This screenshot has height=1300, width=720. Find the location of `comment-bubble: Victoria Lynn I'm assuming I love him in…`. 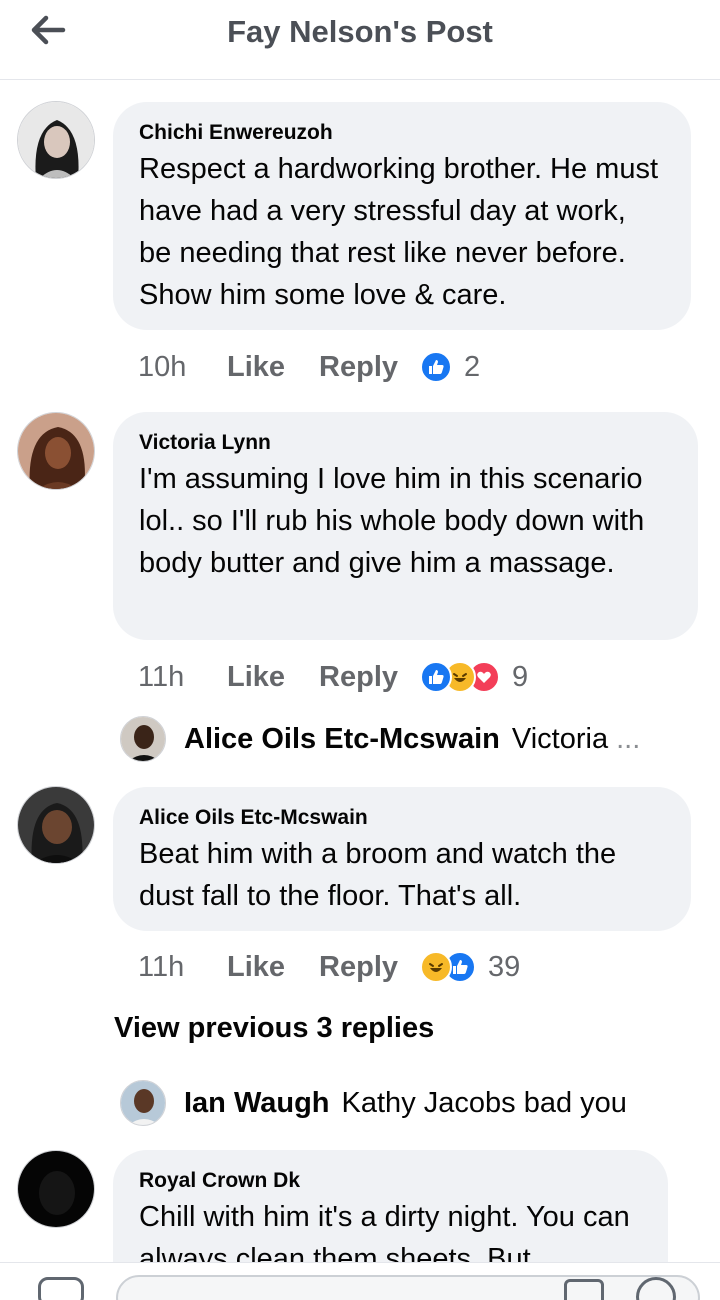

comment-bubble: Victoria Lynn I'm assuming I love him in… is located at coordinates (405, 526).